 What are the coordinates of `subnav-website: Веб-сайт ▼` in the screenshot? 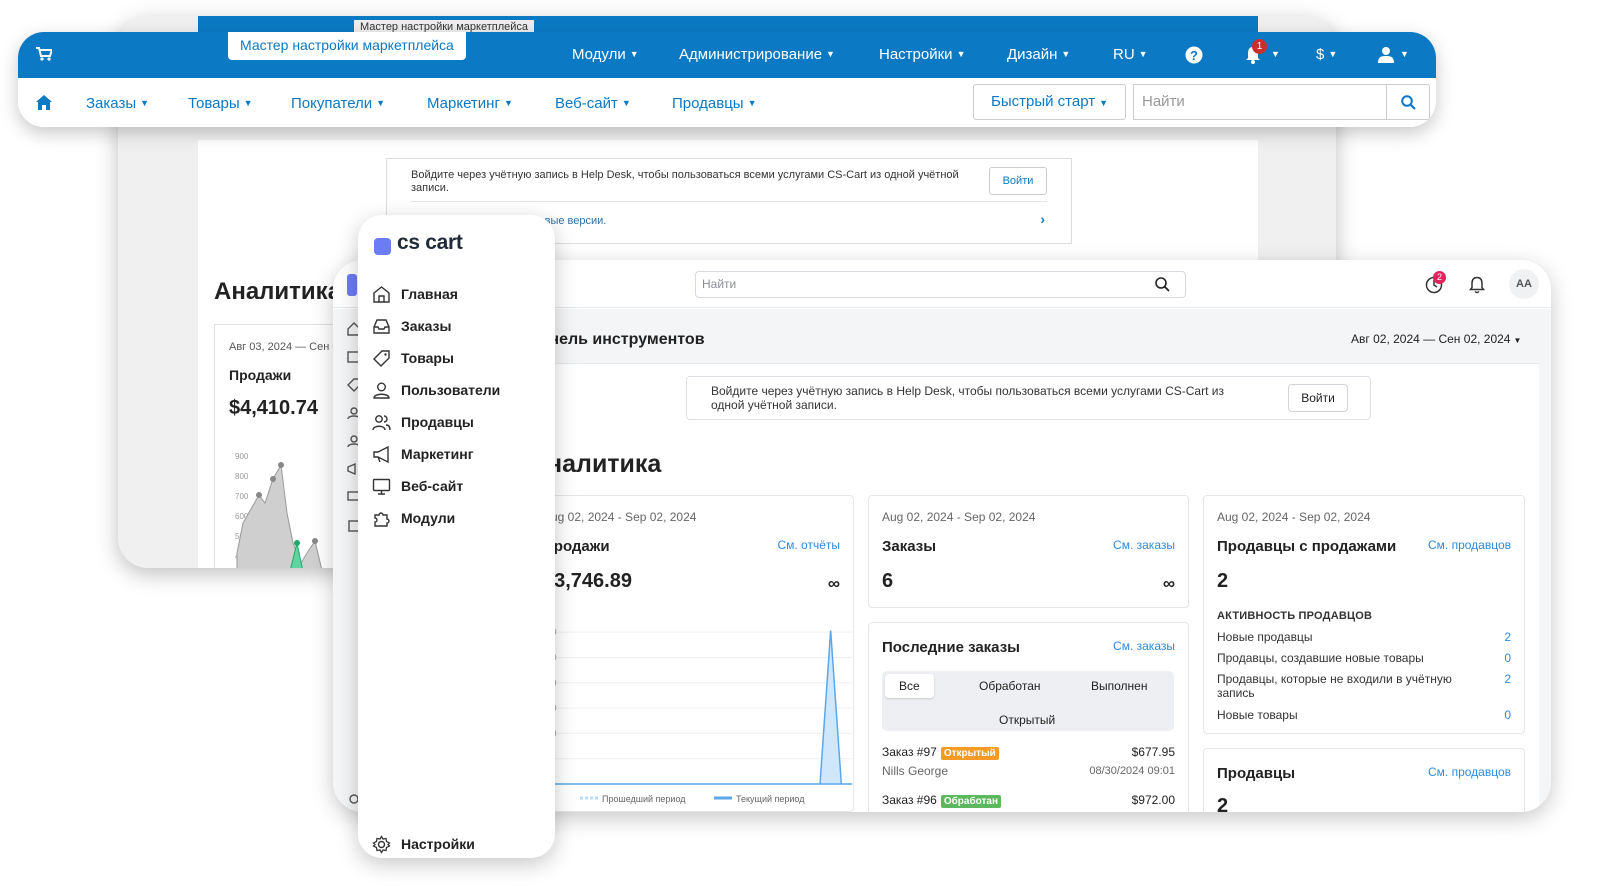 It's located at (593, 103).